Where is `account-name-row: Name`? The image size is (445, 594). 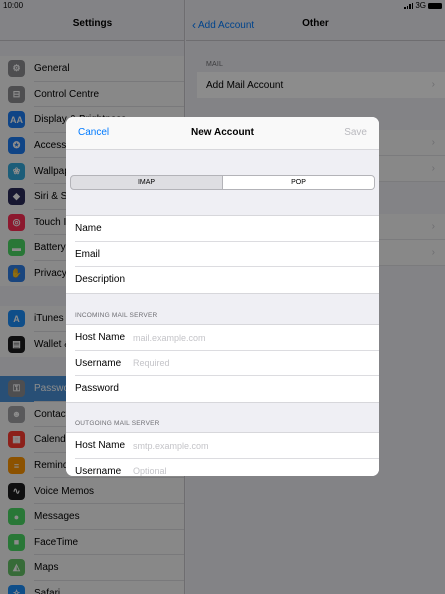
account-name-row: Name is located at coordinates (222, 229).